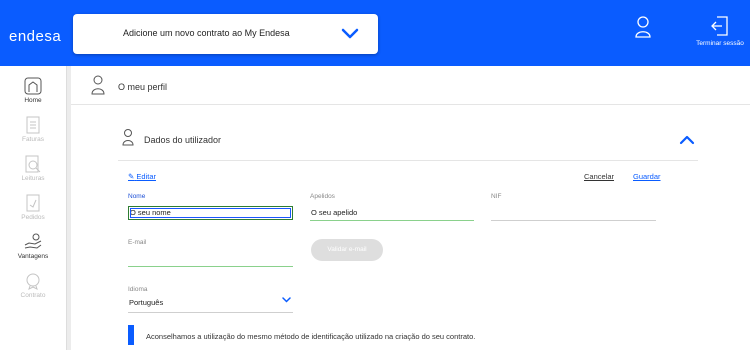 The height and width of the screenshot is (350, 750). Describe the element at coordinates (322, 196) in the screenshot. I see `surname-label: Apelidos` at that location.